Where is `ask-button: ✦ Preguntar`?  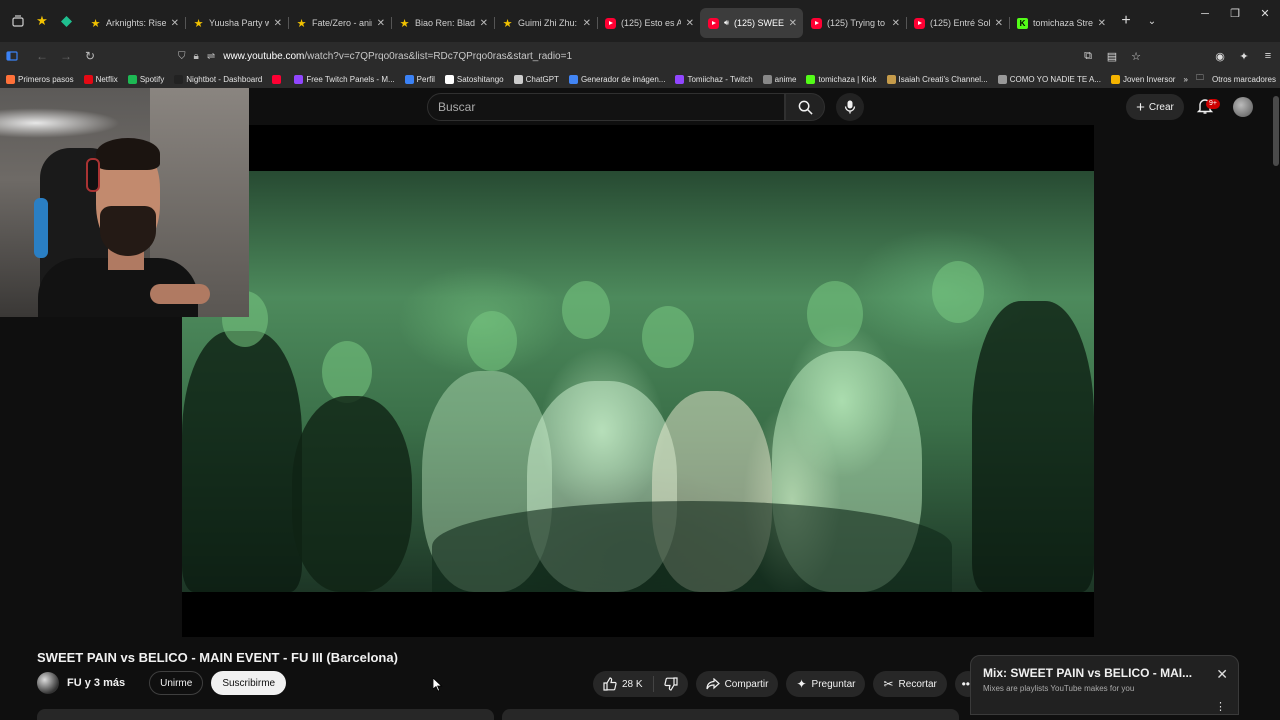
ask-button: ✦ Preguntar is located at coordinates (826, 684).